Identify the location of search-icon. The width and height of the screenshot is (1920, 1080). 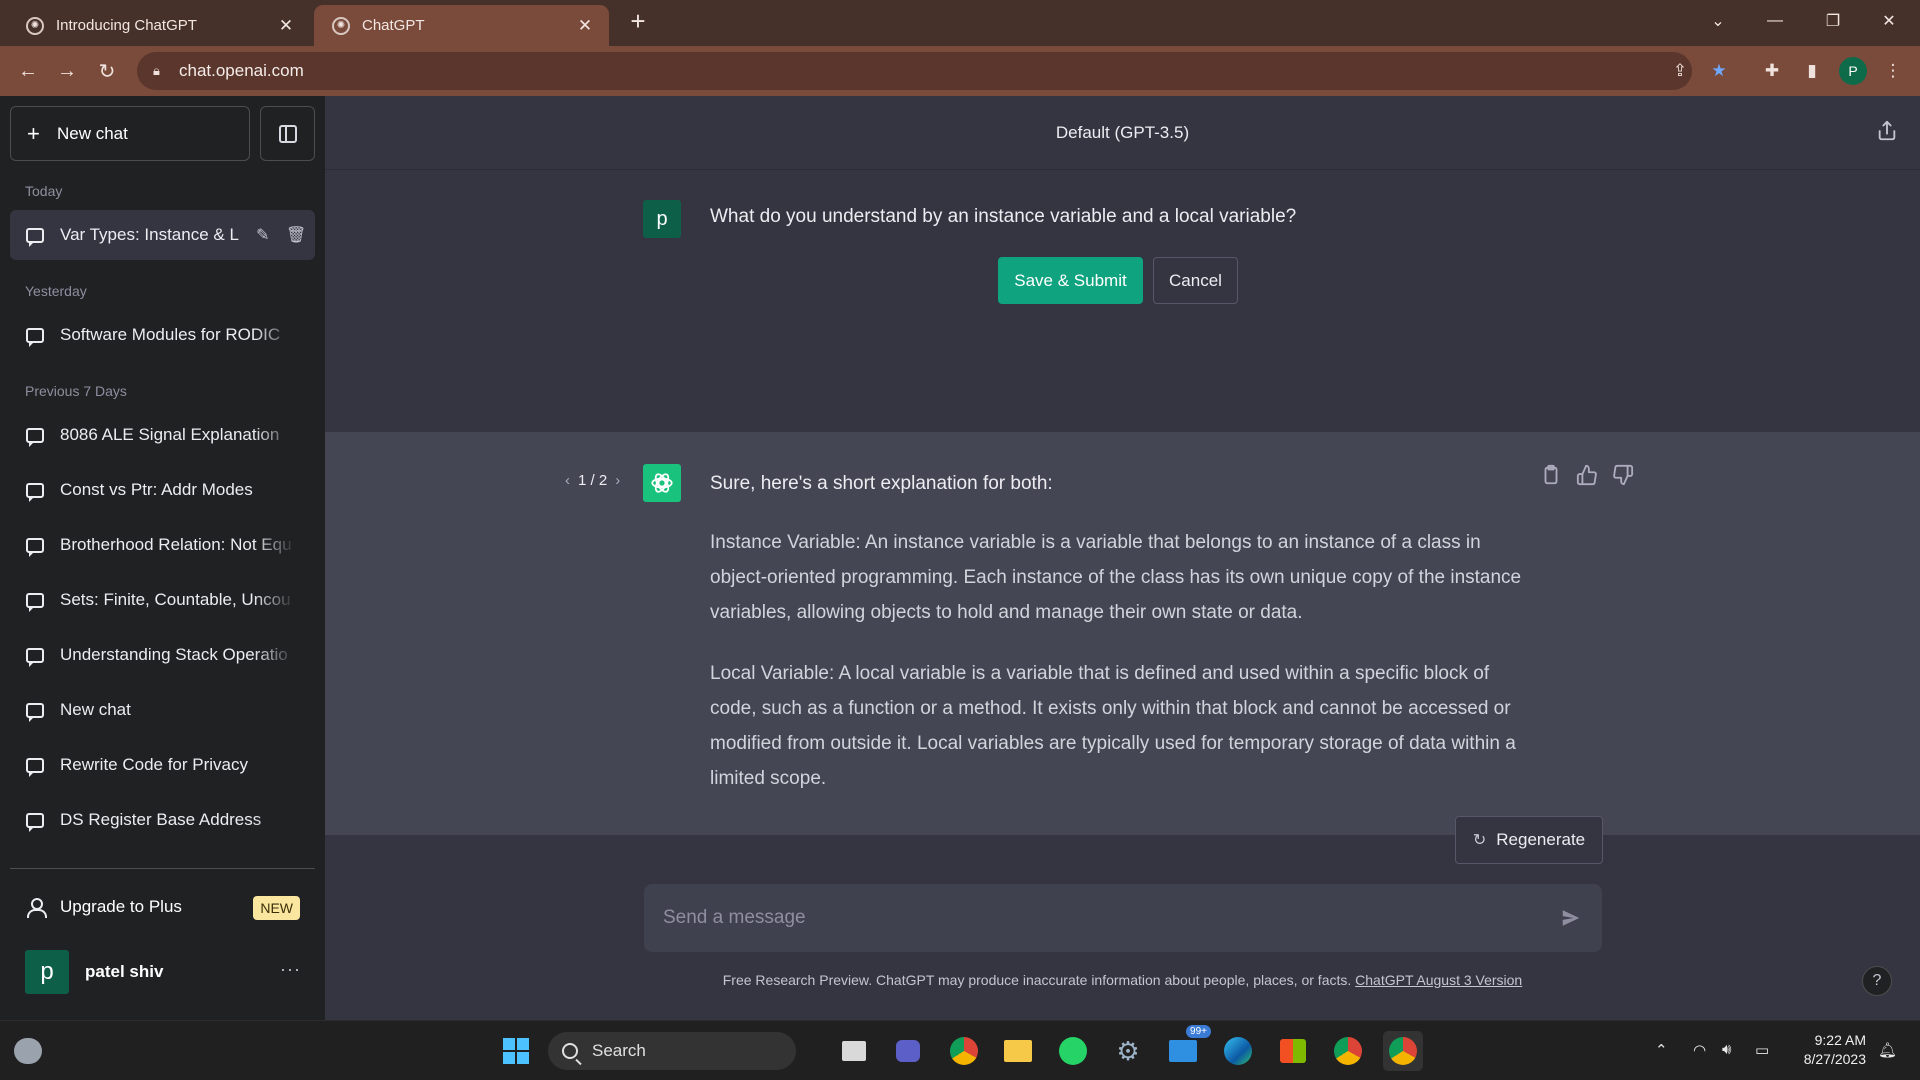
(570, 1051).